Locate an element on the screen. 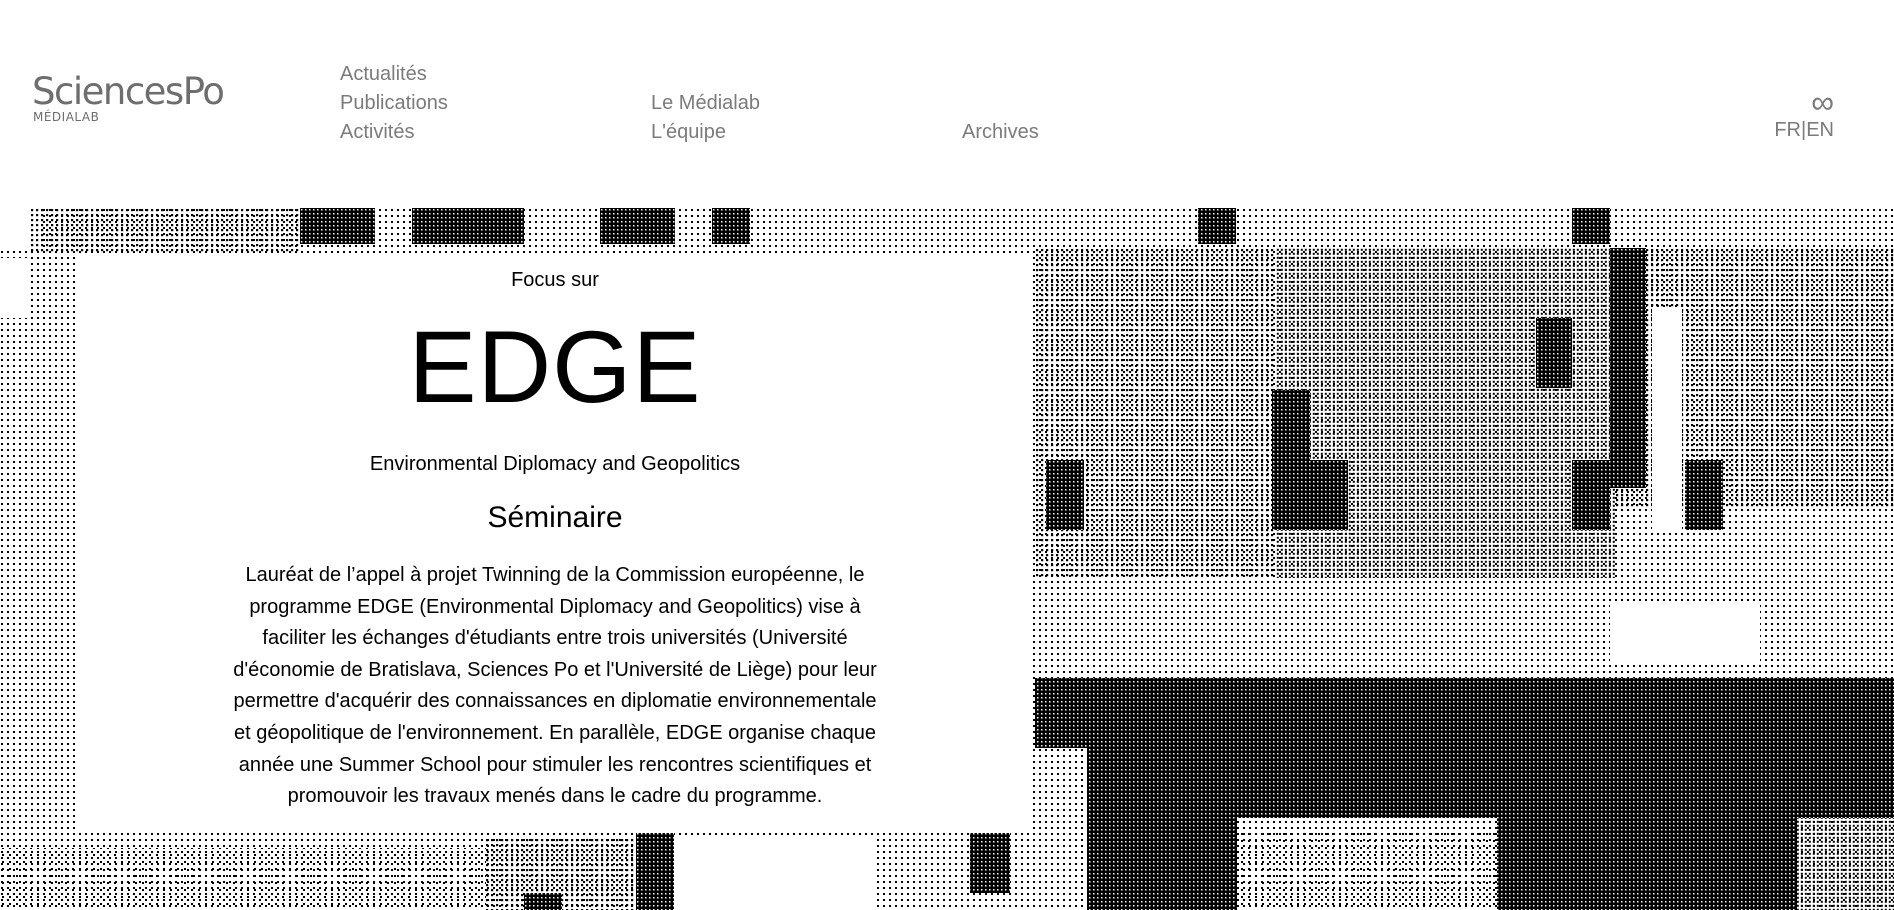 The image size is (1894, 910). language-block: ∞ FR|EN is located at coordinates (1804, 115).